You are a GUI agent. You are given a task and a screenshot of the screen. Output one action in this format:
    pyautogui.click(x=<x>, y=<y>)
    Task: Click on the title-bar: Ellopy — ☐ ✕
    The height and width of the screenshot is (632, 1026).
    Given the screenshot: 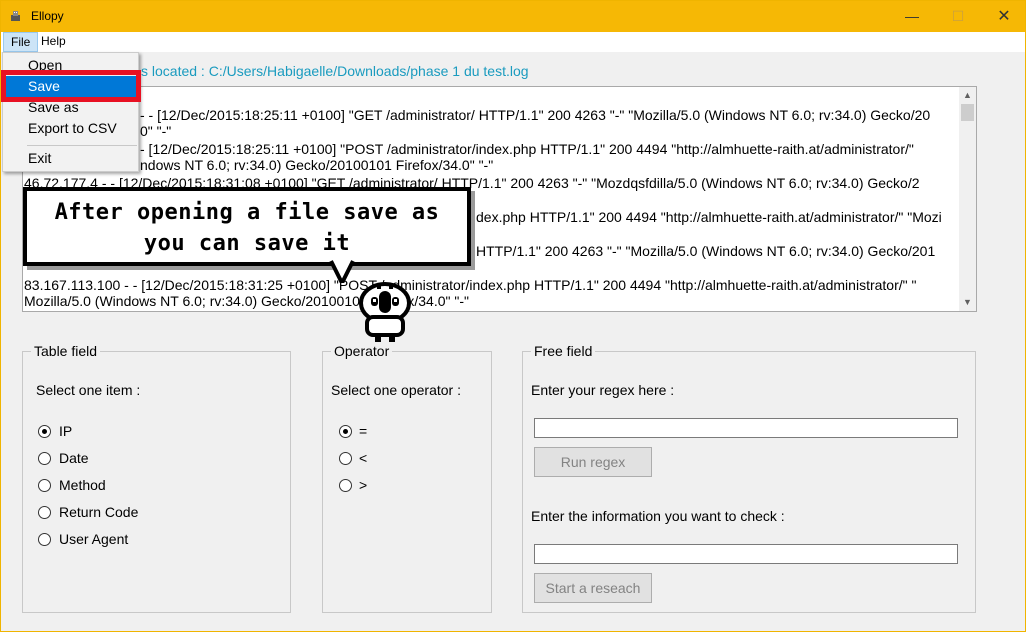 What is the action you would take?
    pyautogui.click(x=513, y=16)
    